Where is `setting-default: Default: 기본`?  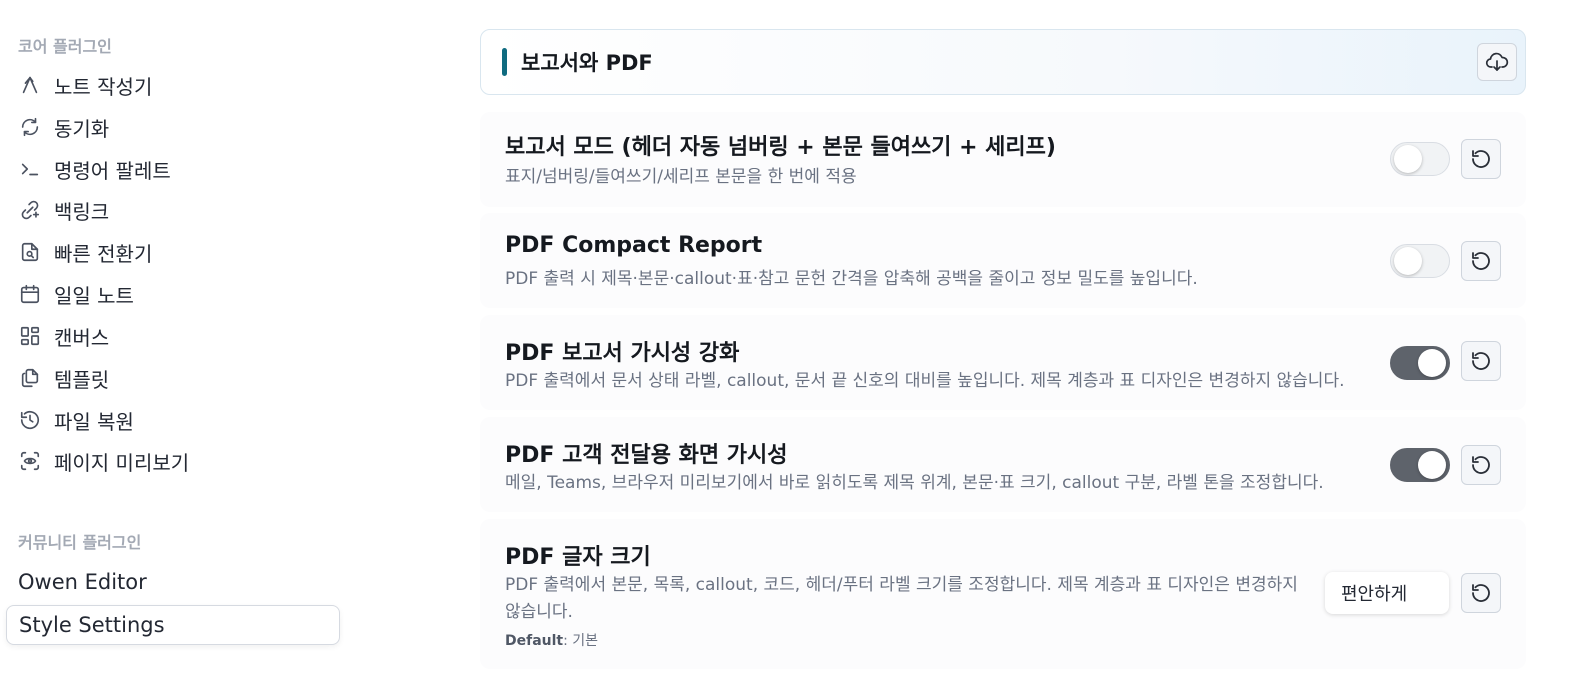 setting-default: Default: 기본 is located at coordinates (551, 640).